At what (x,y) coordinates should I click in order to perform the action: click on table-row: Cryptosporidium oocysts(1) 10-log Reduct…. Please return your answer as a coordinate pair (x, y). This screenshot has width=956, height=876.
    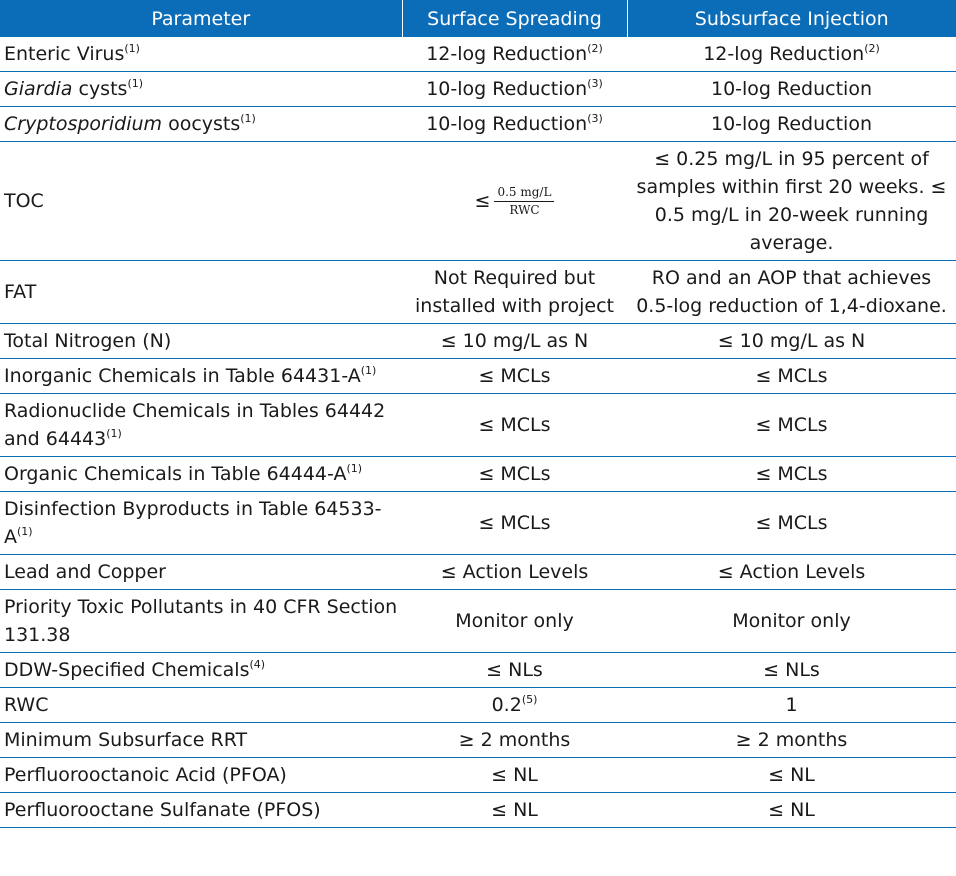
    Looking at the image, I should click on (478, 124).